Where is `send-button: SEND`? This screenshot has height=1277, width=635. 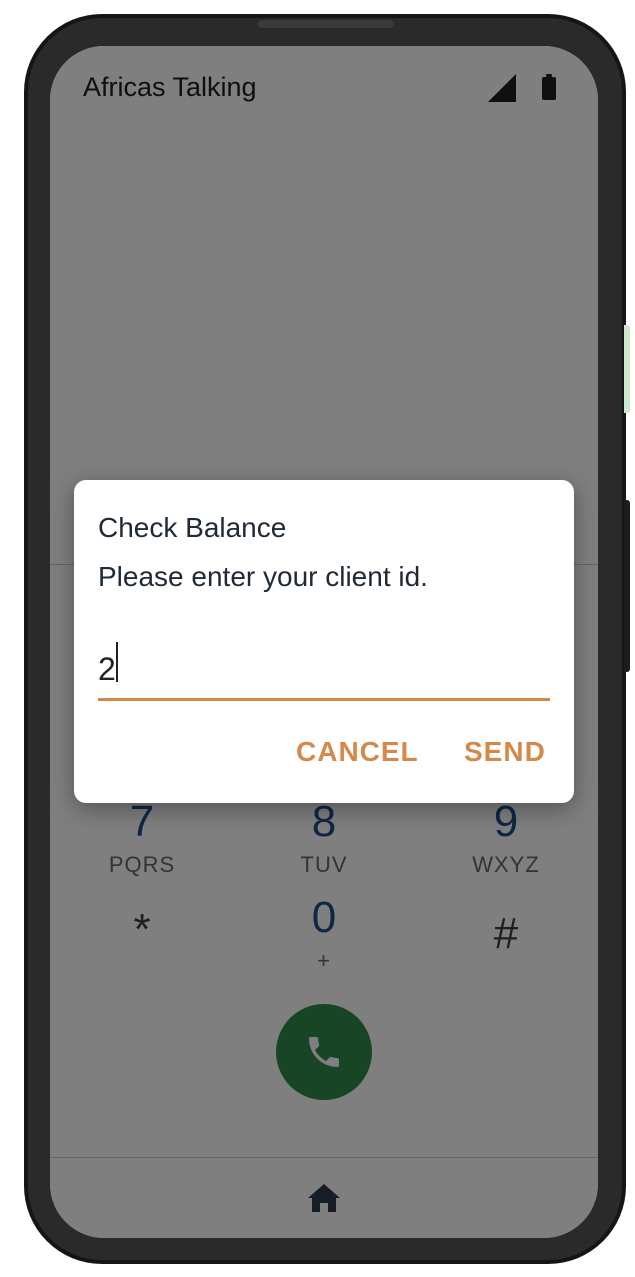 send-button: SEND is located at coordinates (505, 752).